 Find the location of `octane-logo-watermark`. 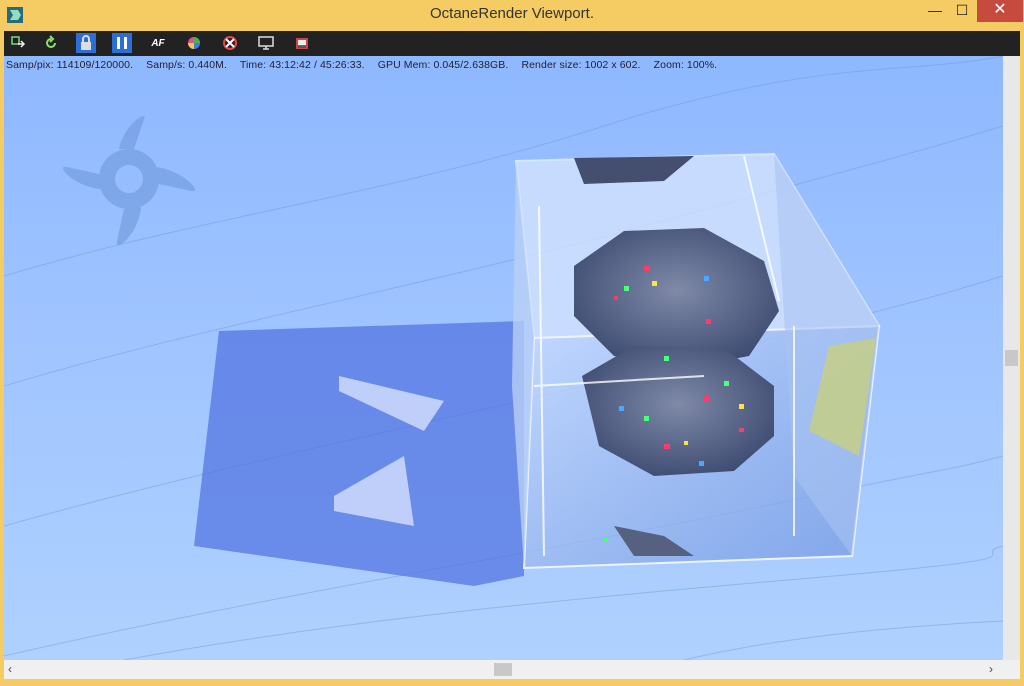

octane-logo-watermark is located at coordinates (129, 180).